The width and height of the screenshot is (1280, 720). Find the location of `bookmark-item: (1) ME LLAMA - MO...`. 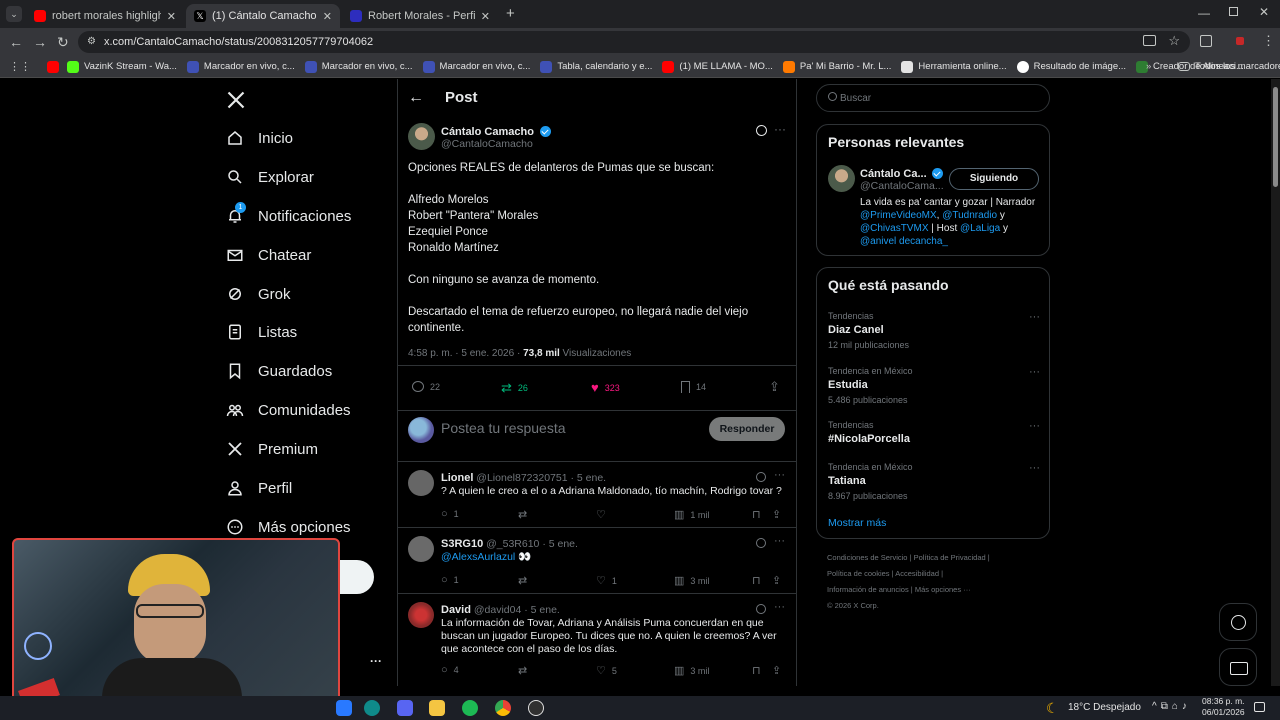

bookmark-item: (1) ME LLAMA - MO... is located at coordinates (717, 66).